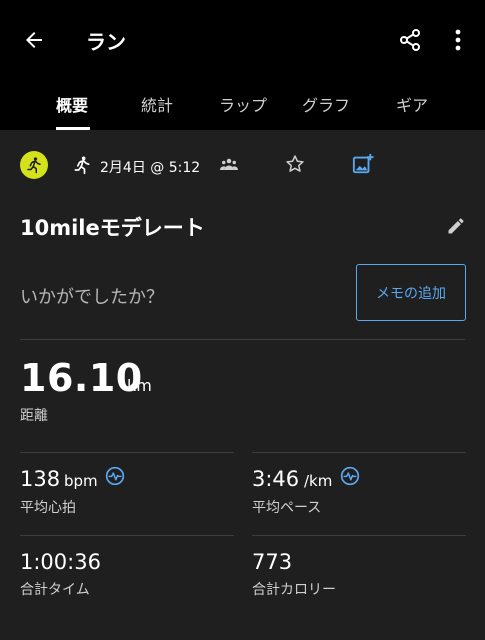 The width and height of the screenshot is (485, 640). I want to click on app-bar: ラン, so click(242, 40).